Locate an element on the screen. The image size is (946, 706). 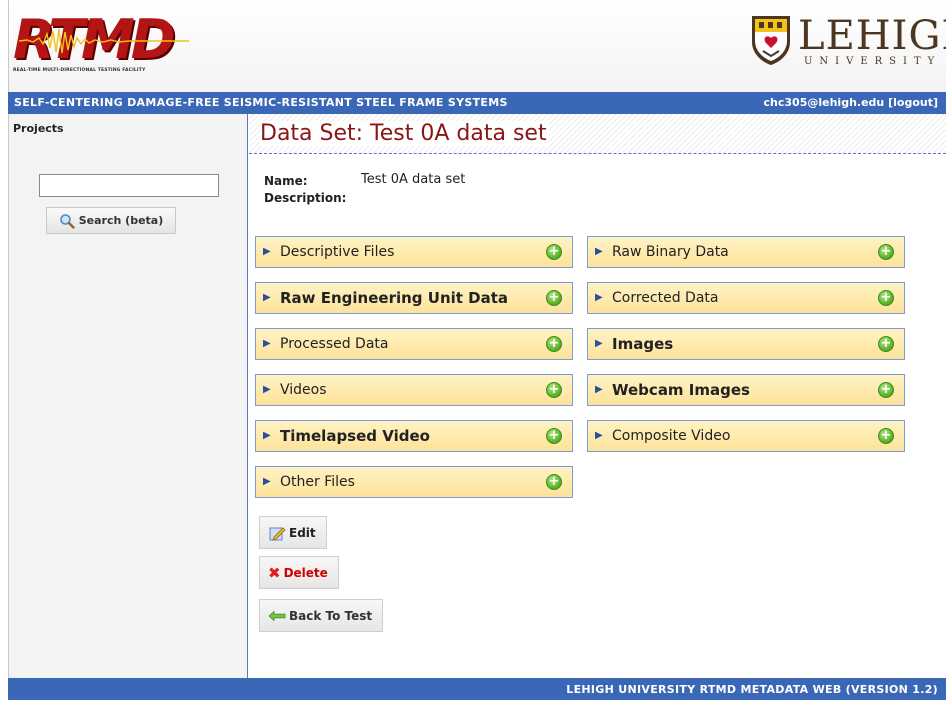
section-label: Processed Data is located at coordinates (334, 344).